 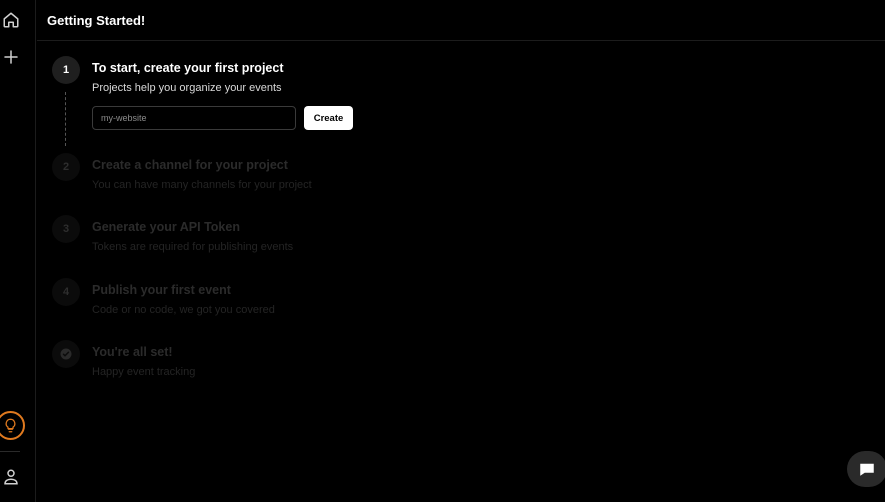 I want to click on step-number: 2, so click(x=66, y=167).